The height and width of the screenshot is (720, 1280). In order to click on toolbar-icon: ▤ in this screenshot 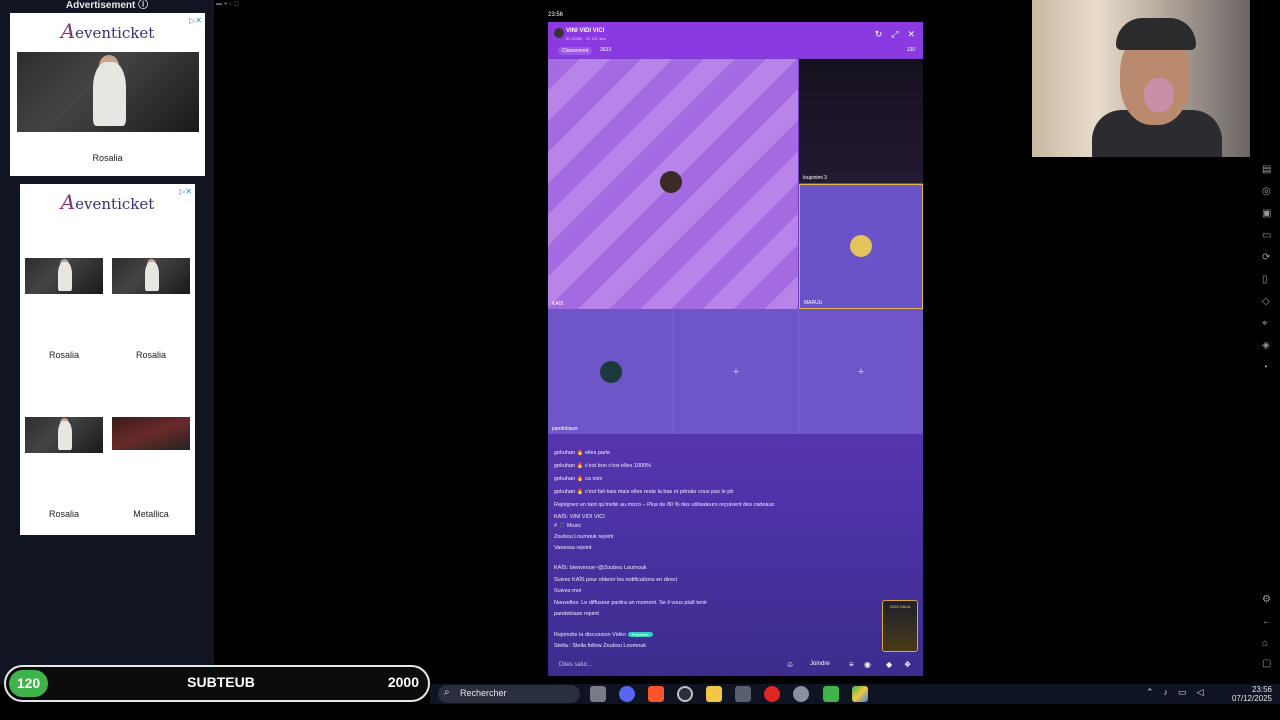, I will do `click(1266, 169)`.